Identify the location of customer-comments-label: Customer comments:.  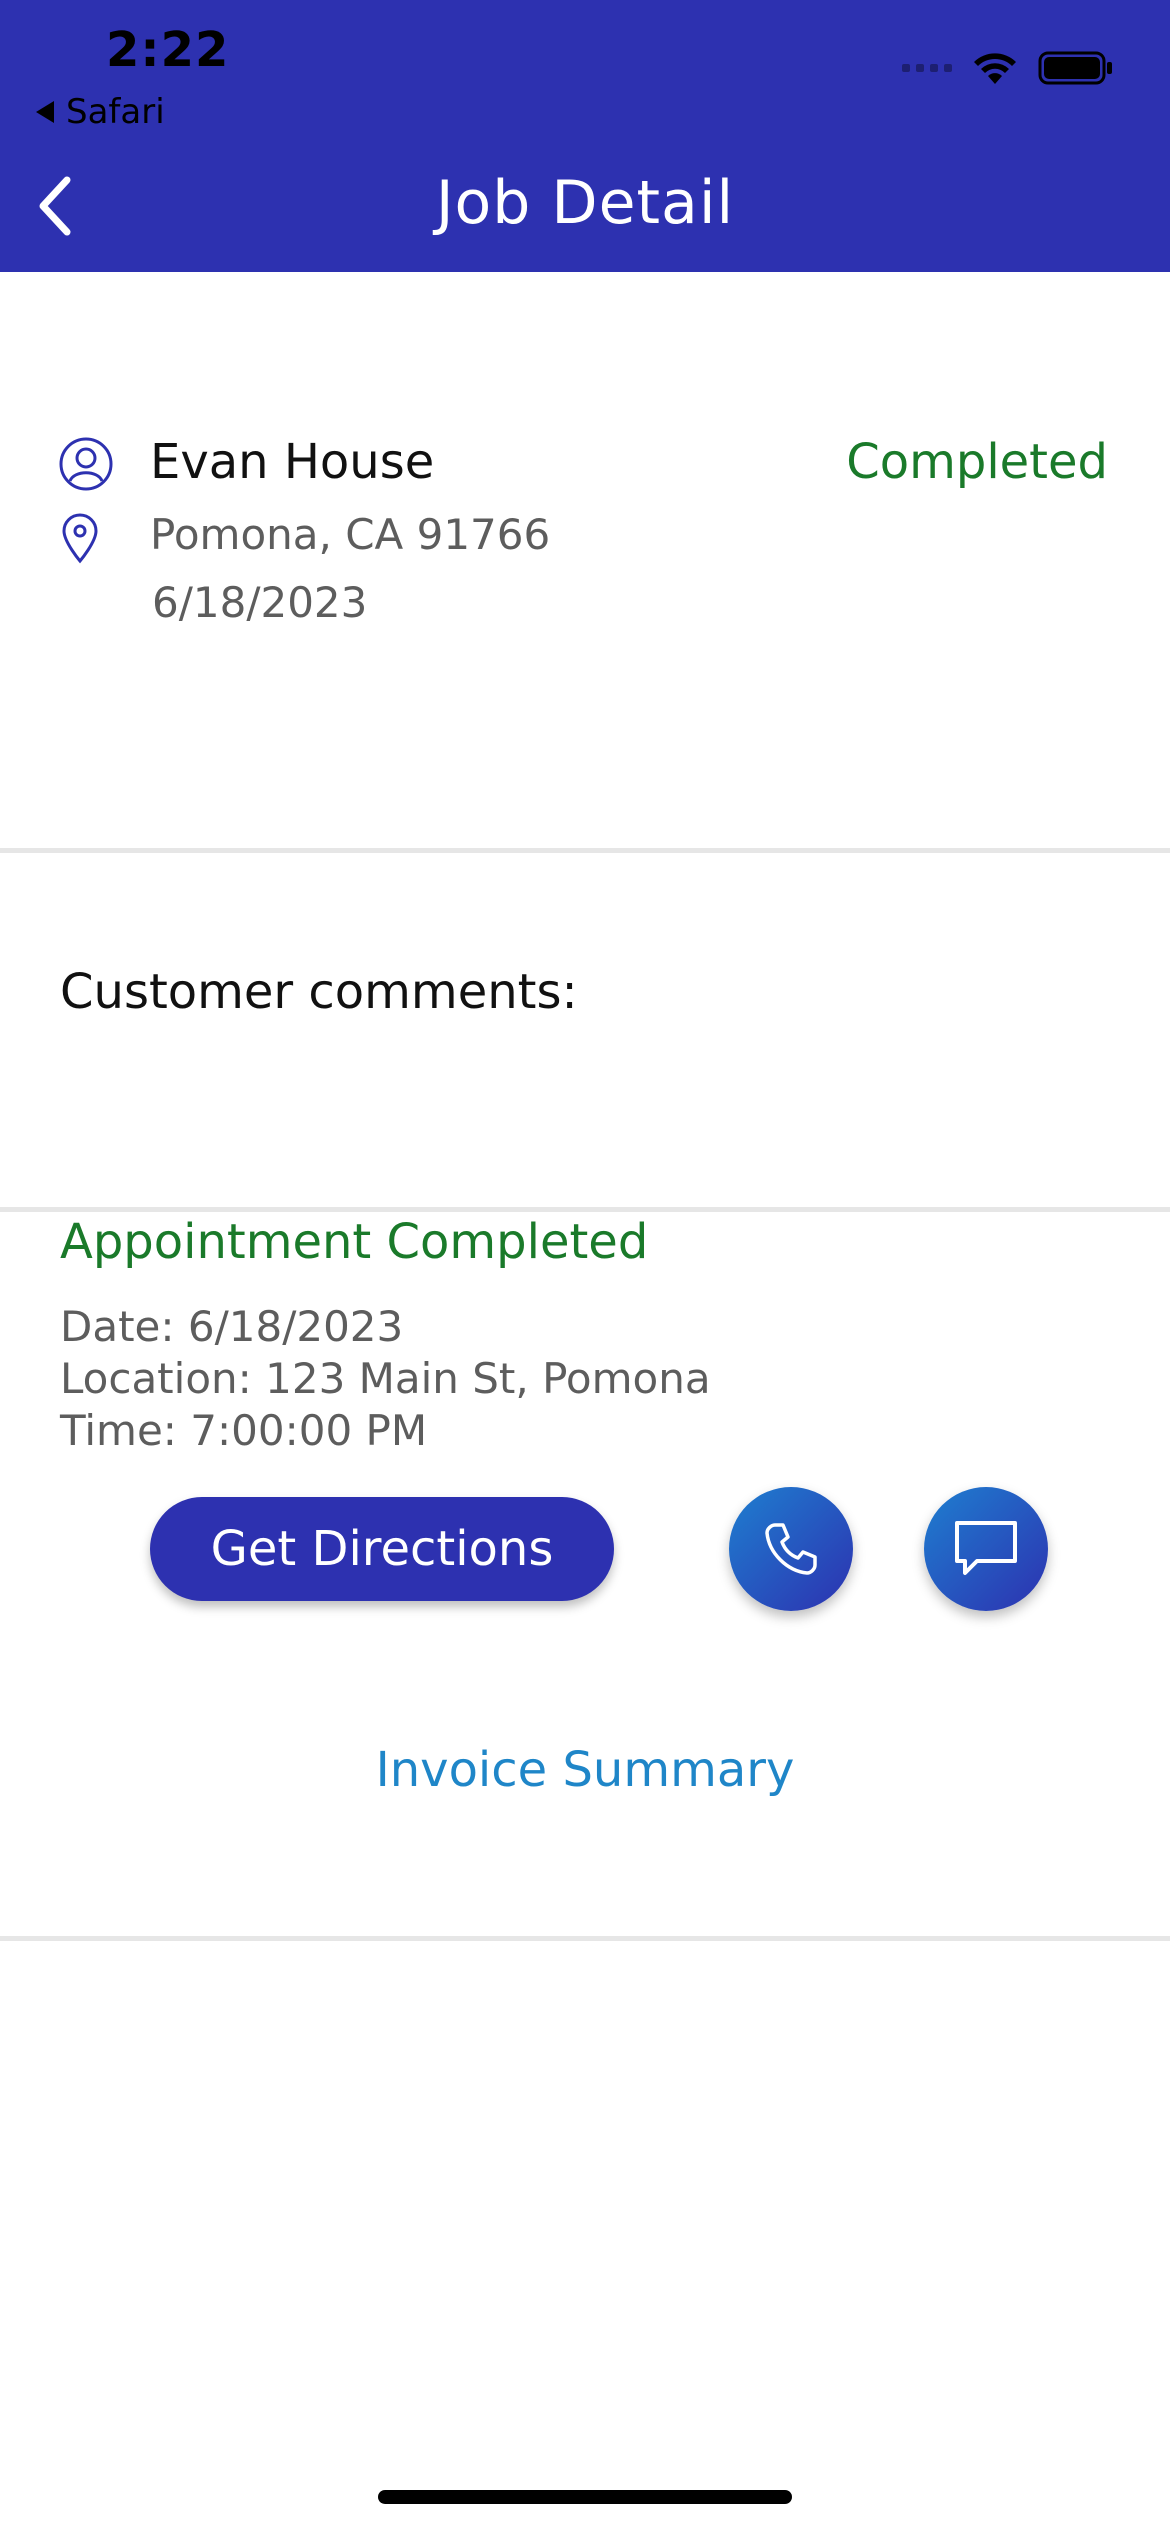
(319, 992).